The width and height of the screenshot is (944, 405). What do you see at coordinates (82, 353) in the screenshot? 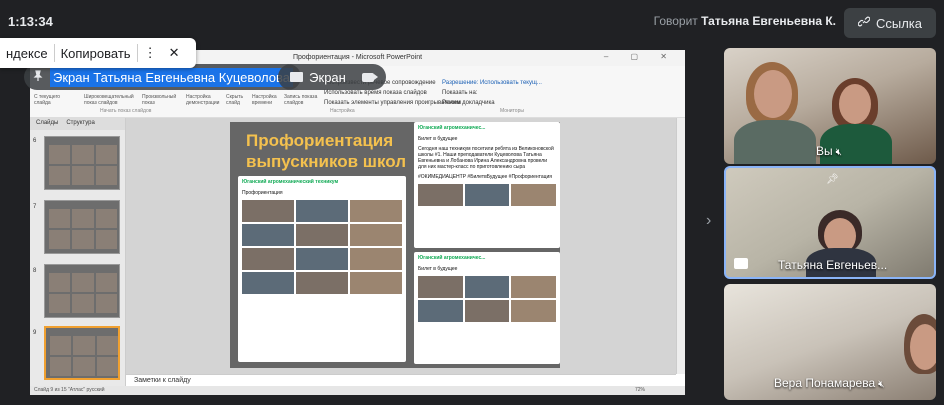
I see `slide-thumbnail-selected` at bounding box center [82, 353].